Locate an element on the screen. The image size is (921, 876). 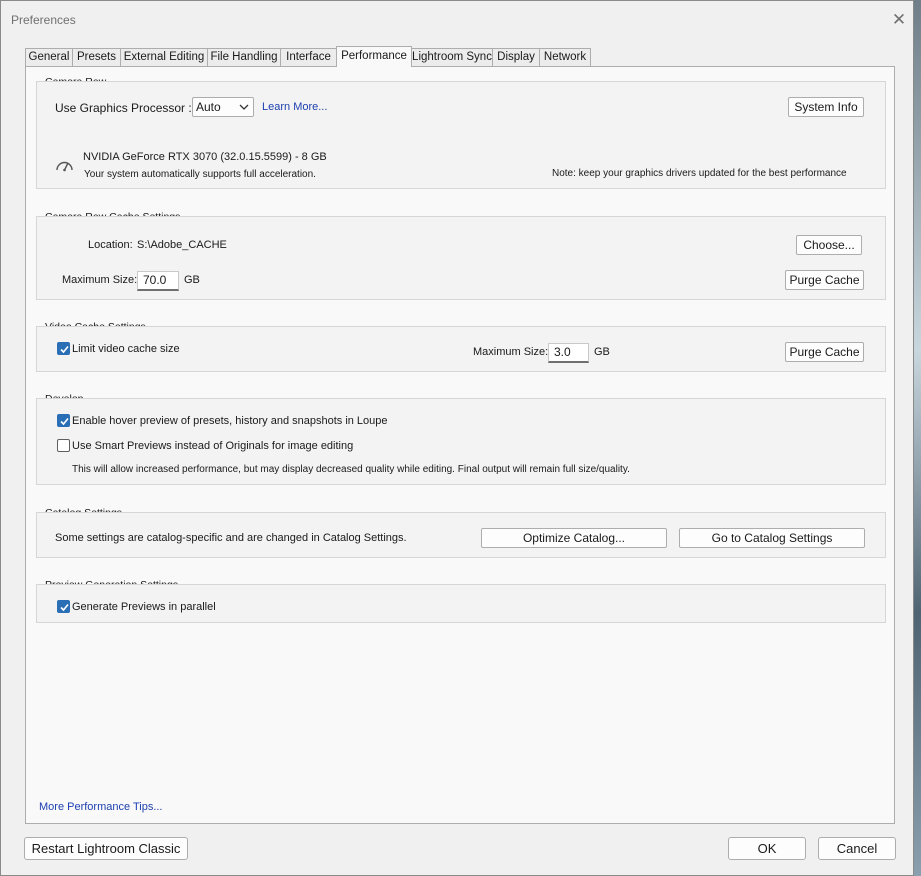
video-purge-cache-button: Purge Cache is located at coordinates (824, 352).